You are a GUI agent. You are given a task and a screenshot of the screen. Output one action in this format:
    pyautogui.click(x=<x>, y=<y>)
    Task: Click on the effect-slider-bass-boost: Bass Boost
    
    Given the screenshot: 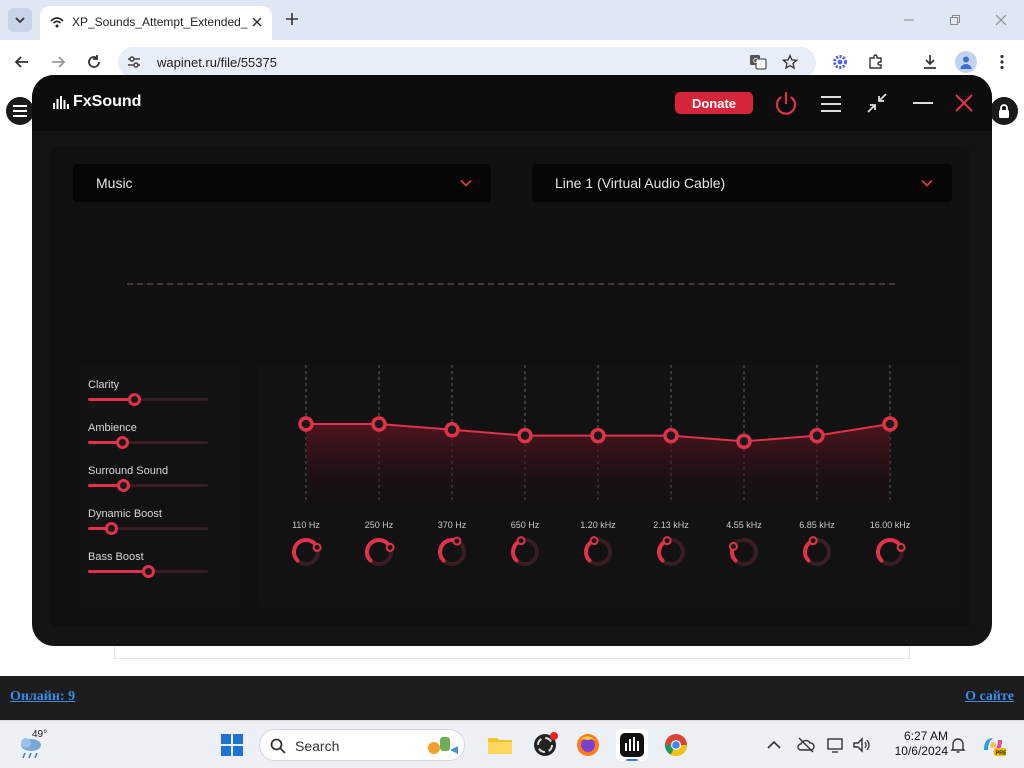 What is the action you would take?
    pyautogui.click(x=153, y=568)
    